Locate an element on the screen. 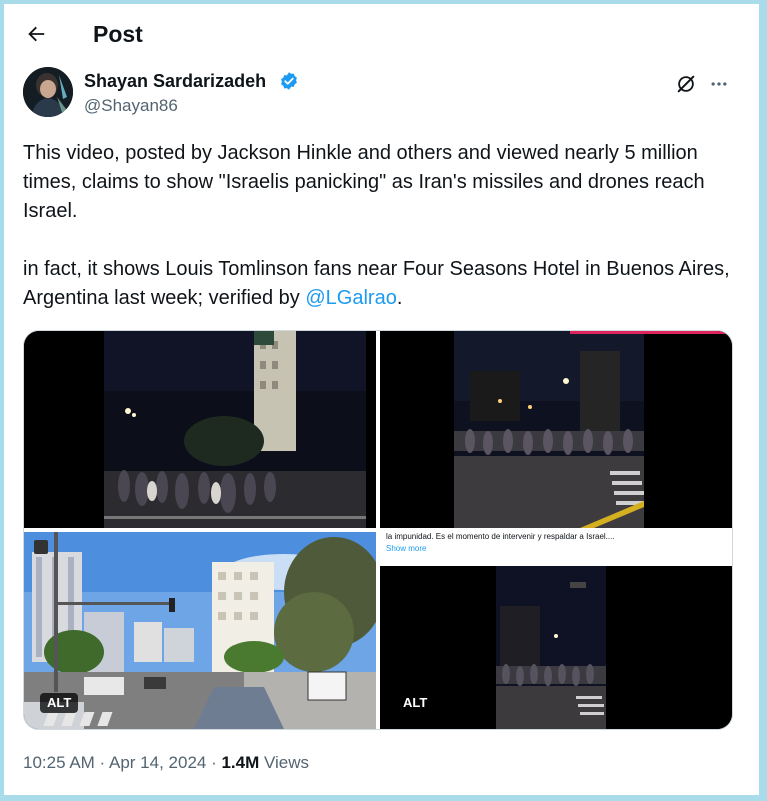  top-bar: Post is located at coordinates (381, 32).